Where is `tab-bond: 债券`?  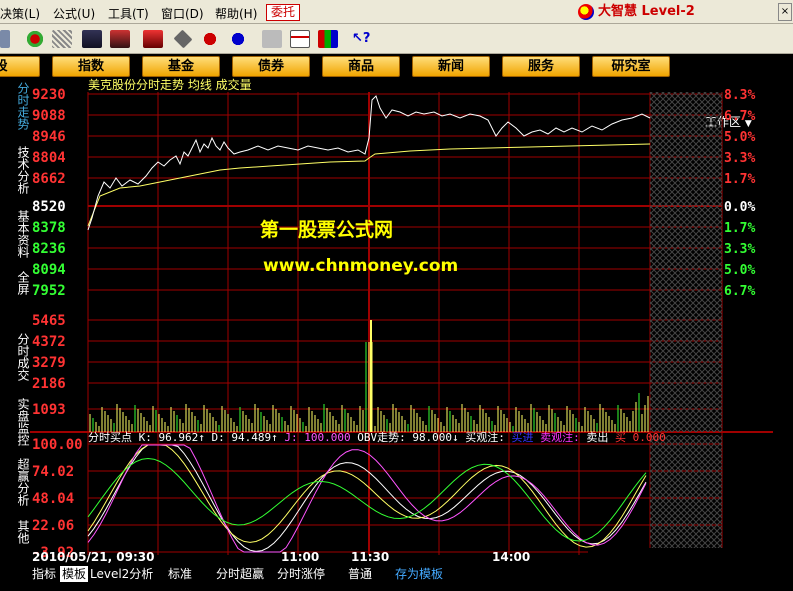
tab-bond: 债券 is located at coordinates (271, 66).